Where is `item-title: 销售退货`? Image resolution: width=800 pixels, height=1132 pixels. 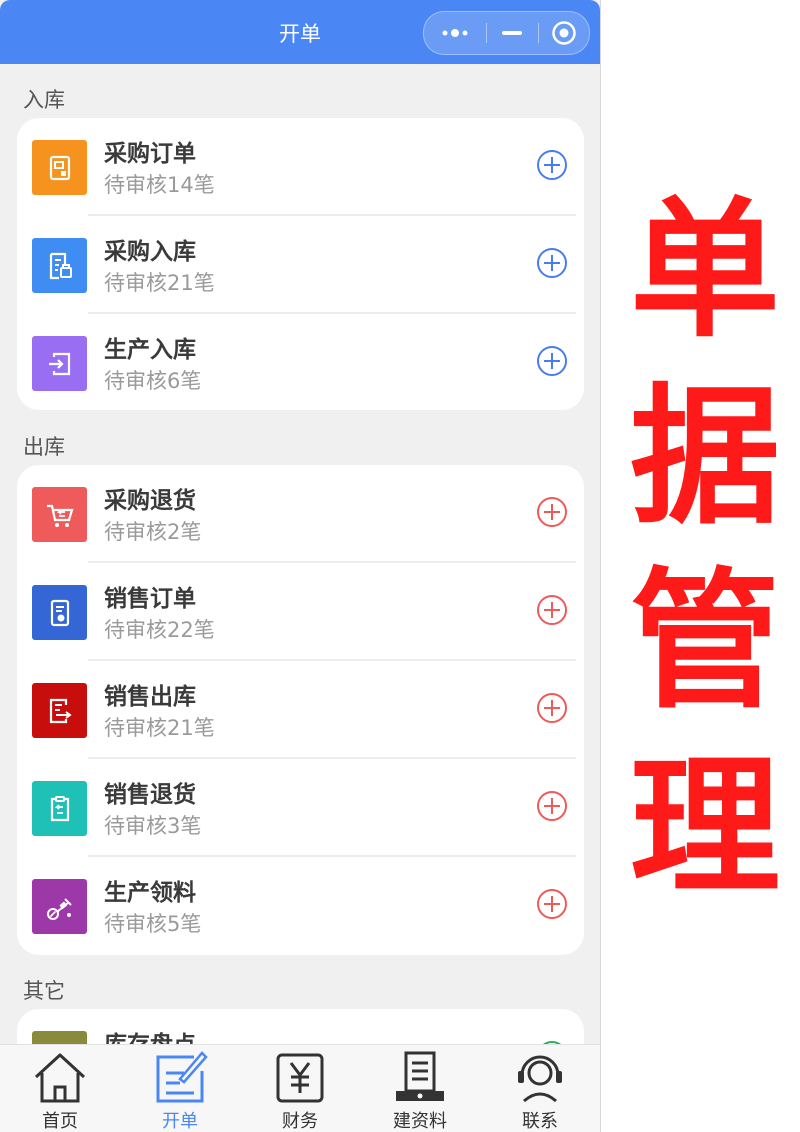
item-title: 销售退货 is located at coordinates (150, 795).